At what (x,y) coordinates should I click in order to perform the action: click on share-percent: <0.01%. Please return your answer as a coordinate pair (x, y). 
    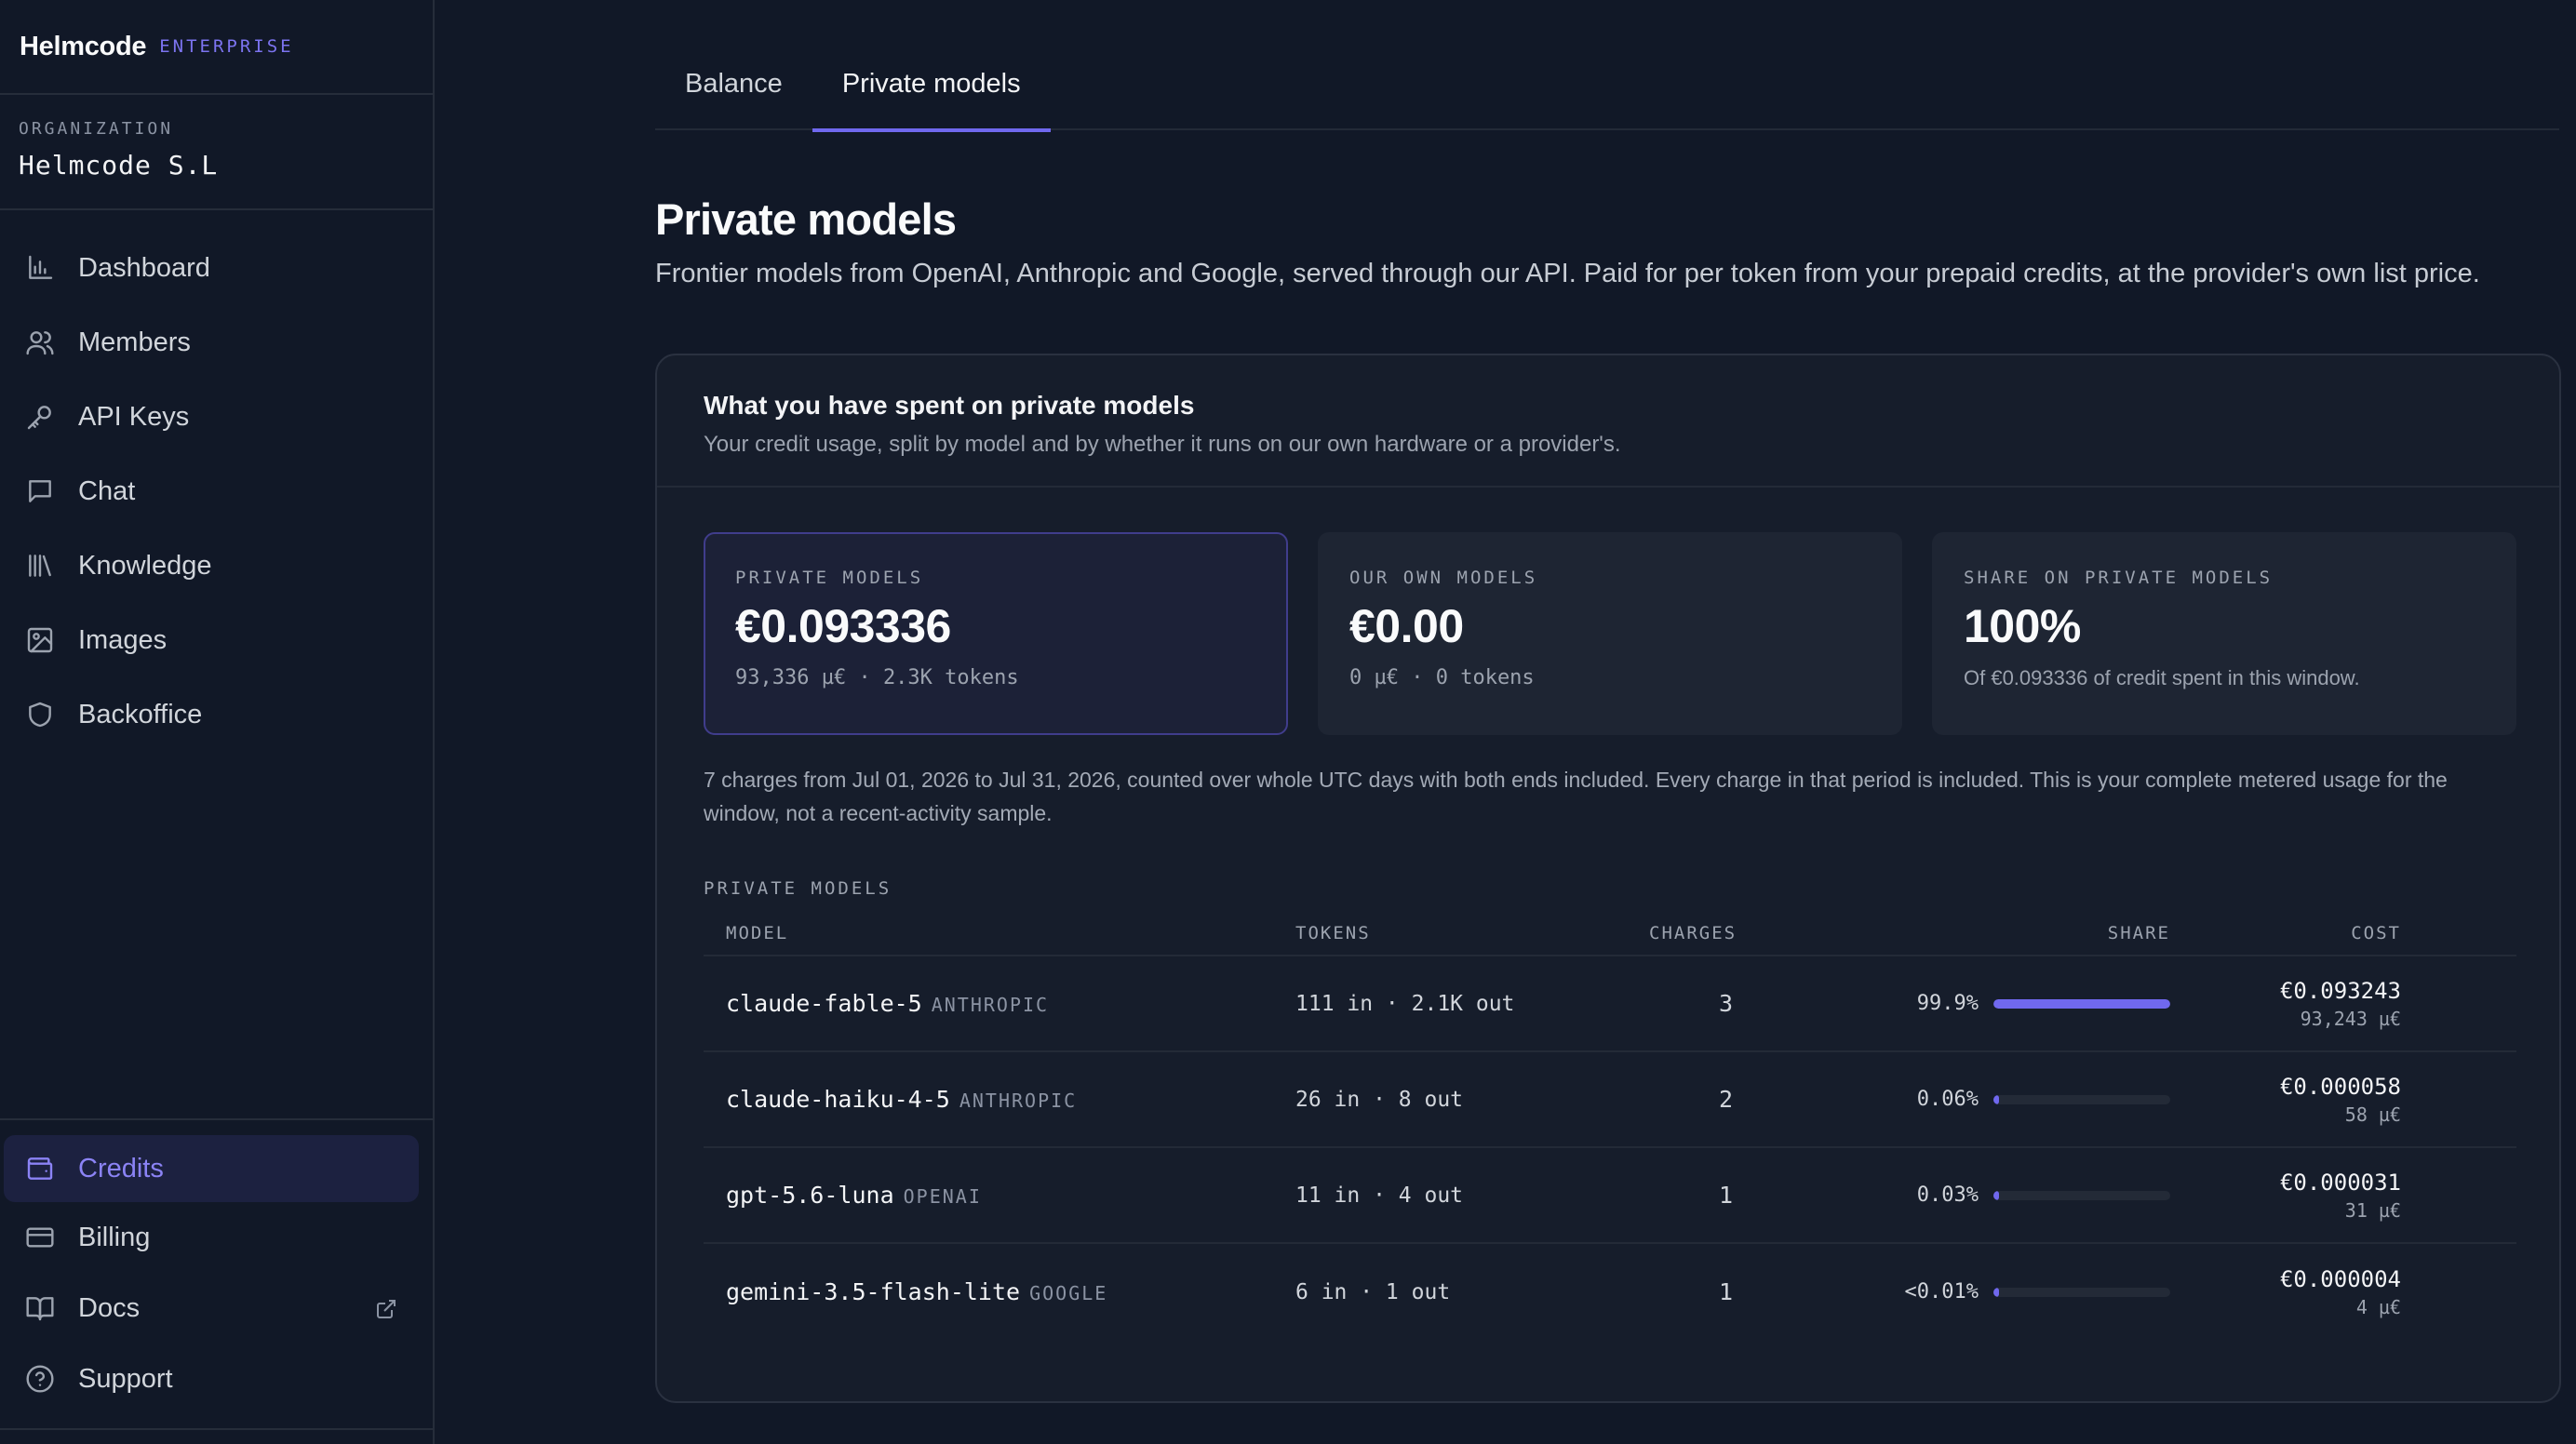
    Looking at the image, I should click on (1941, 1292).